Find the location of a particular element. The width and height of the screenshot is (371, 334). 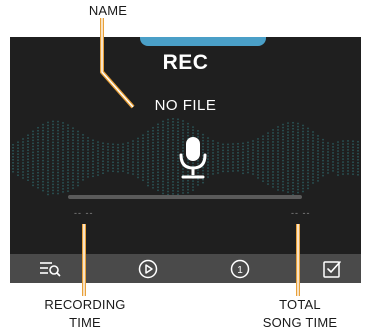

progress-bar is located at coordinates (185, 197).